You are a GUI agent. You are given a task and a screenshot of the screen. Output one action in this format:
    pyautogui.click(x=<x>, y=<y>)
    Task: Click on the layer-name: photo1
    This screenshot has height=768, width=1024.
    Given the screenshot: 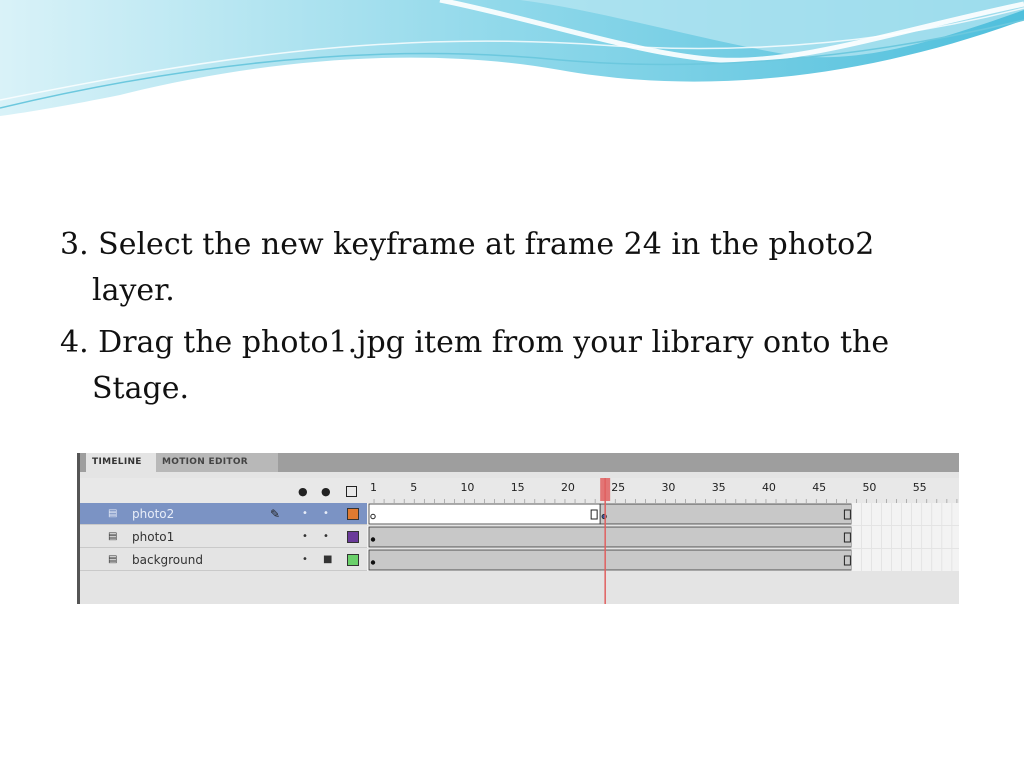 What is the action you would take?
    pyautogui.click(x=153, y=537)
    